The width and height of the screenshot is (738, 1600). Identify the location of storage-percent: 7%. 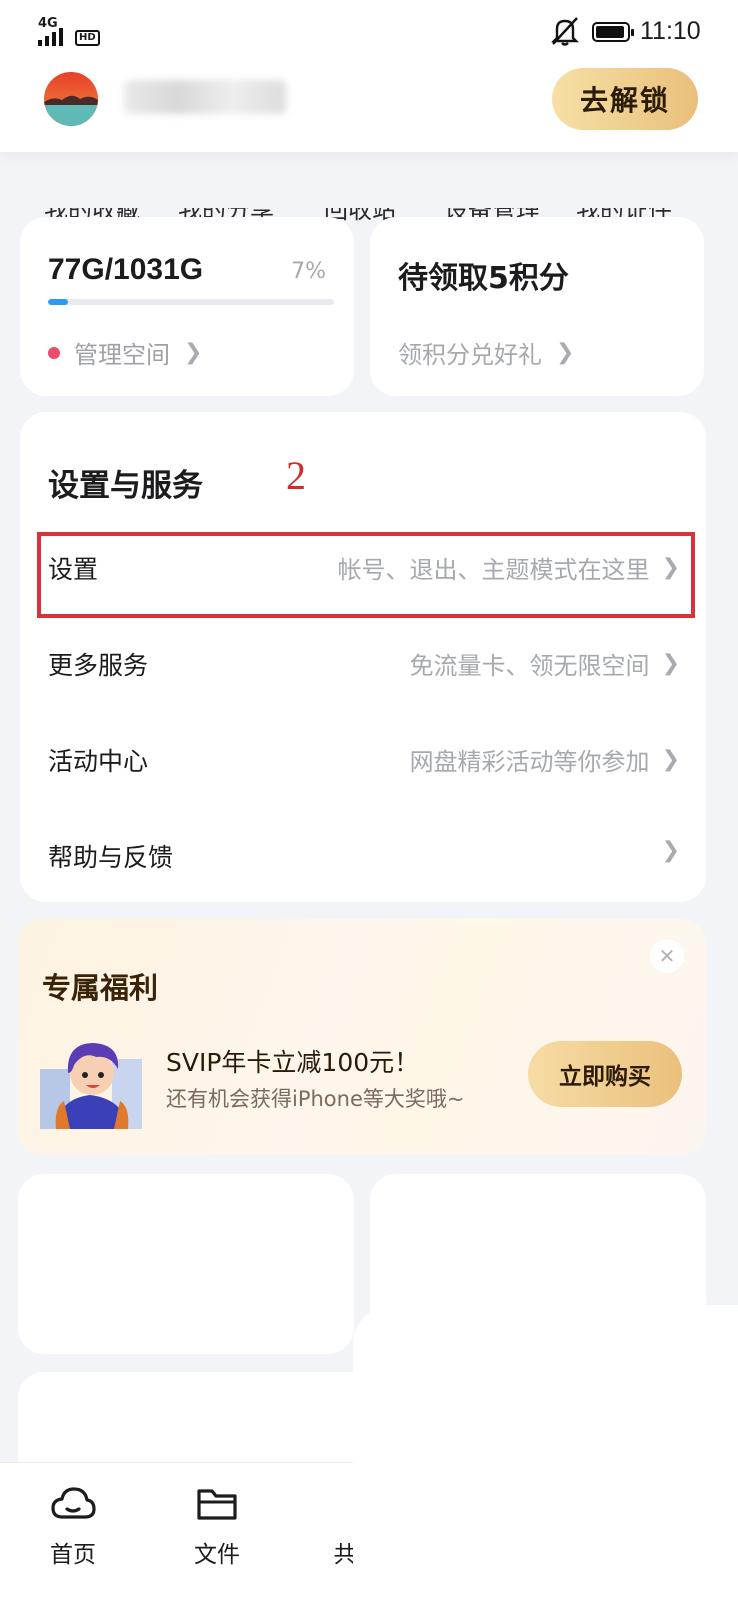
(308, 271).